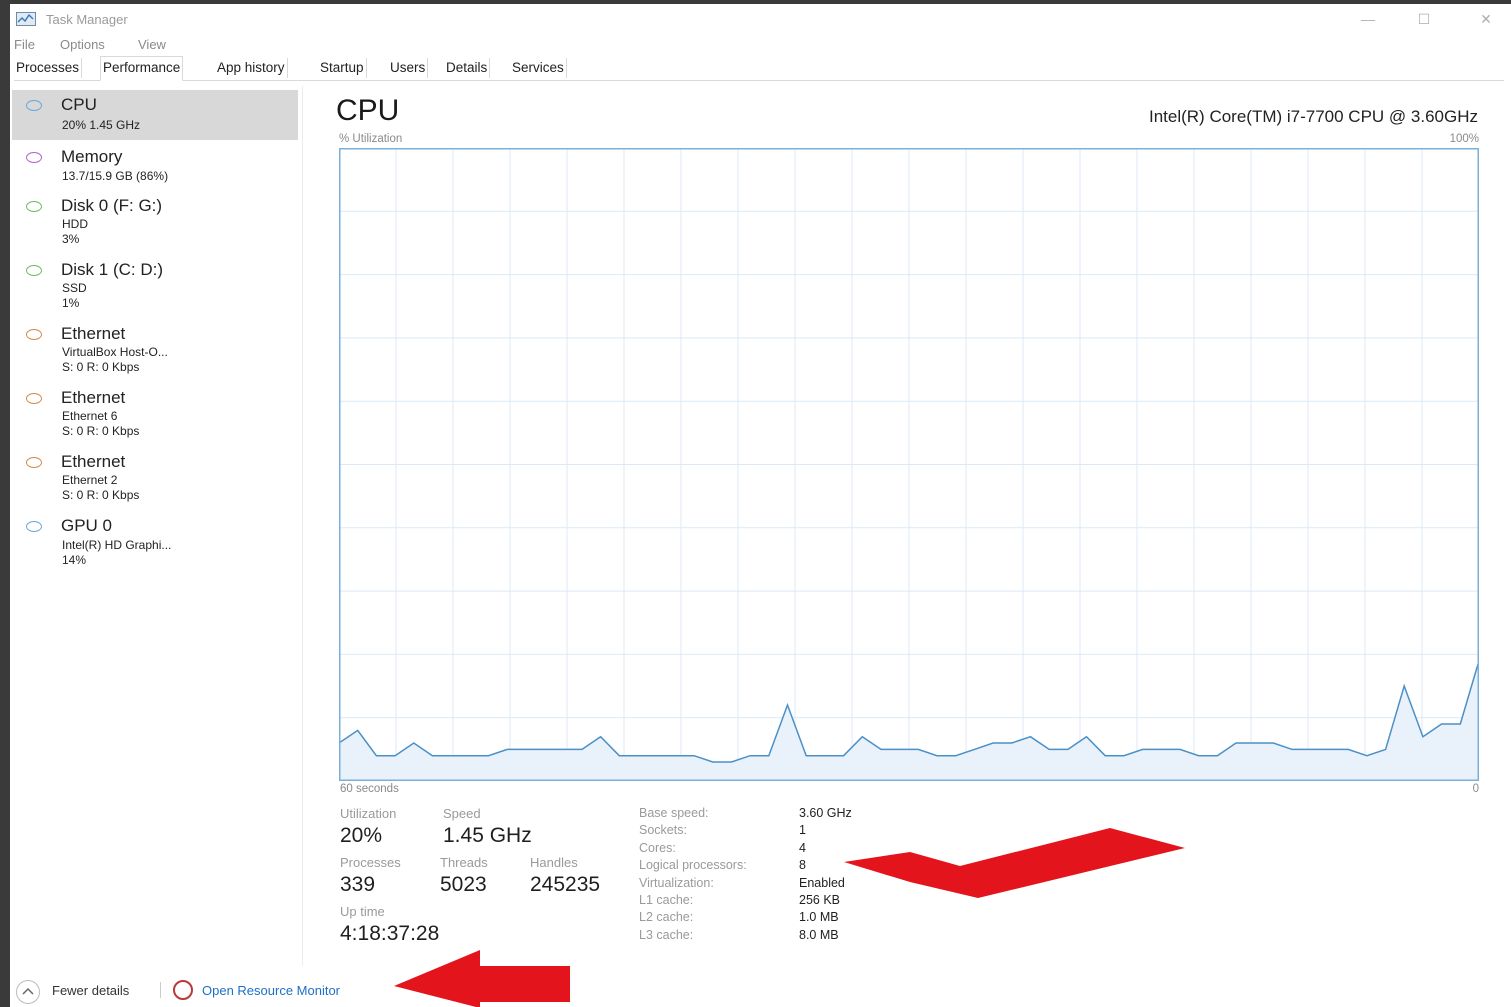  What do you see at coordinates (408, 68) in the screenshot?
I see `tab-users: Users` at bounding box center [408, 68].